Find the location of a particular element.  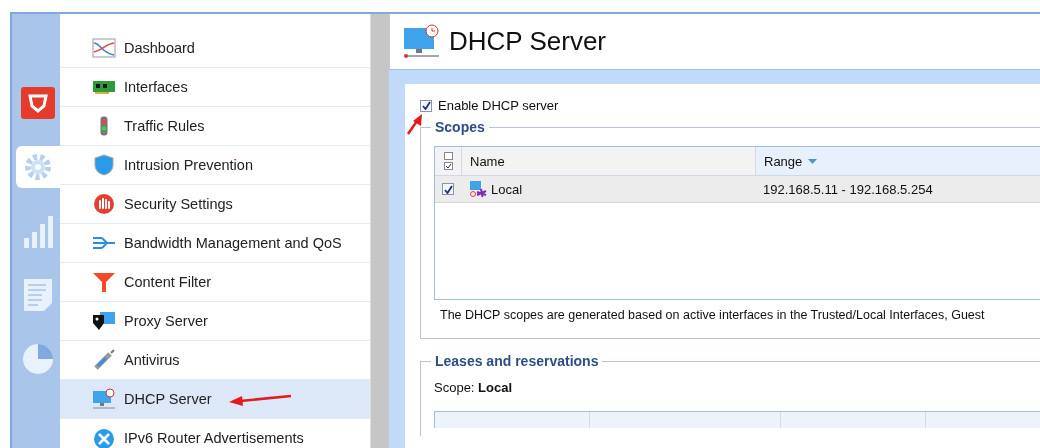

row-checkbox is located at coordinates (448, 189).